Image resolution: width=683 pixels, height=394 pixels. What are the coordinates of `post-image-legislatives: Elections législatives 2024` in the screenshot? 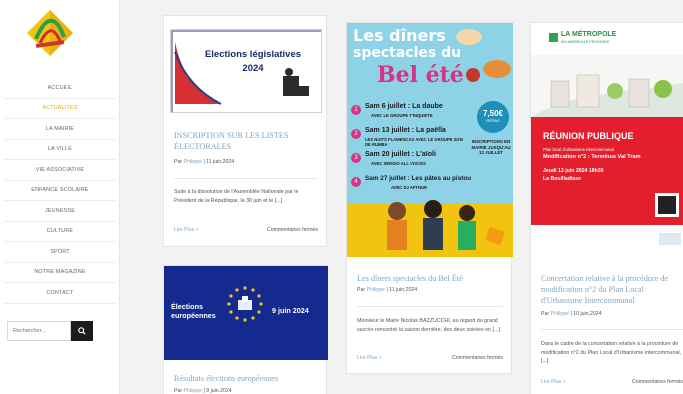 It's located at (246, 71).